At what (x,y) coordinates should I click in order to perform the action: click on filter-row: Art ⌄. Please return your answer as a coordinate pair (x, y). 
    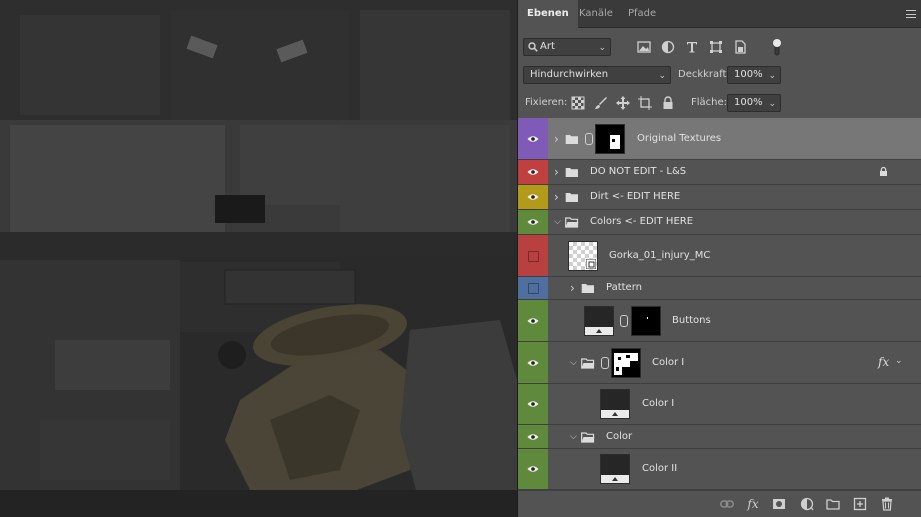
    Looking at the image, I should click on (719, 47).